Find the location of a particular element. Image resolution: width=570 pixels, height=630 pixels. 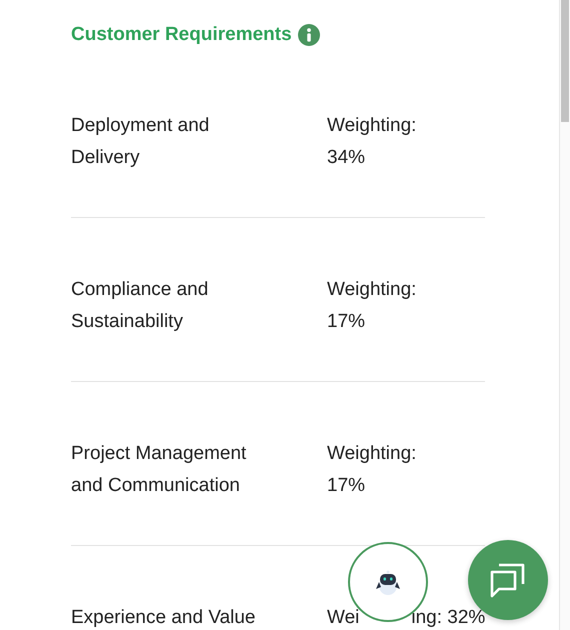

weighting-text: Wei is located at coordinates (343, 618).